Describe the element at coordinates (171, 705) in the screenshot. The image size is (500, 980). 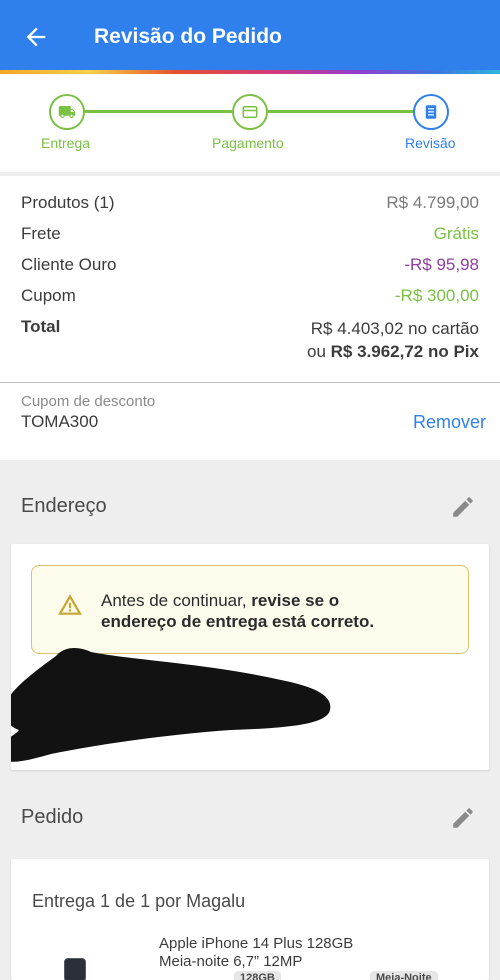
I see `redacted-address-scribble` at that location.